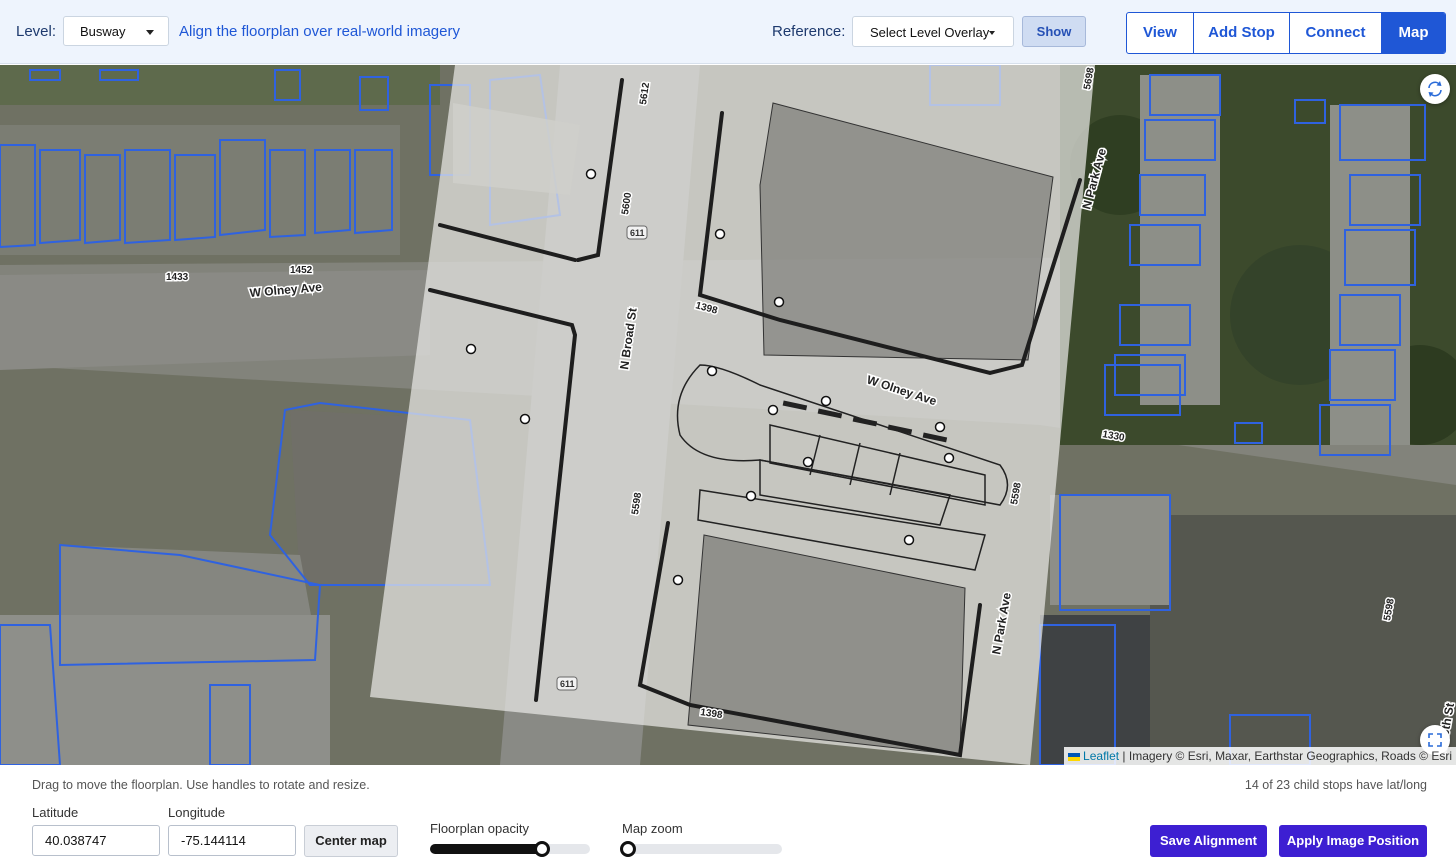 This screenshot has width=1456, height=861. What do you see at coordinates (1413, 33) in the screenshot?
I see `tab-map: Map` at bounding box center [1413, 33].